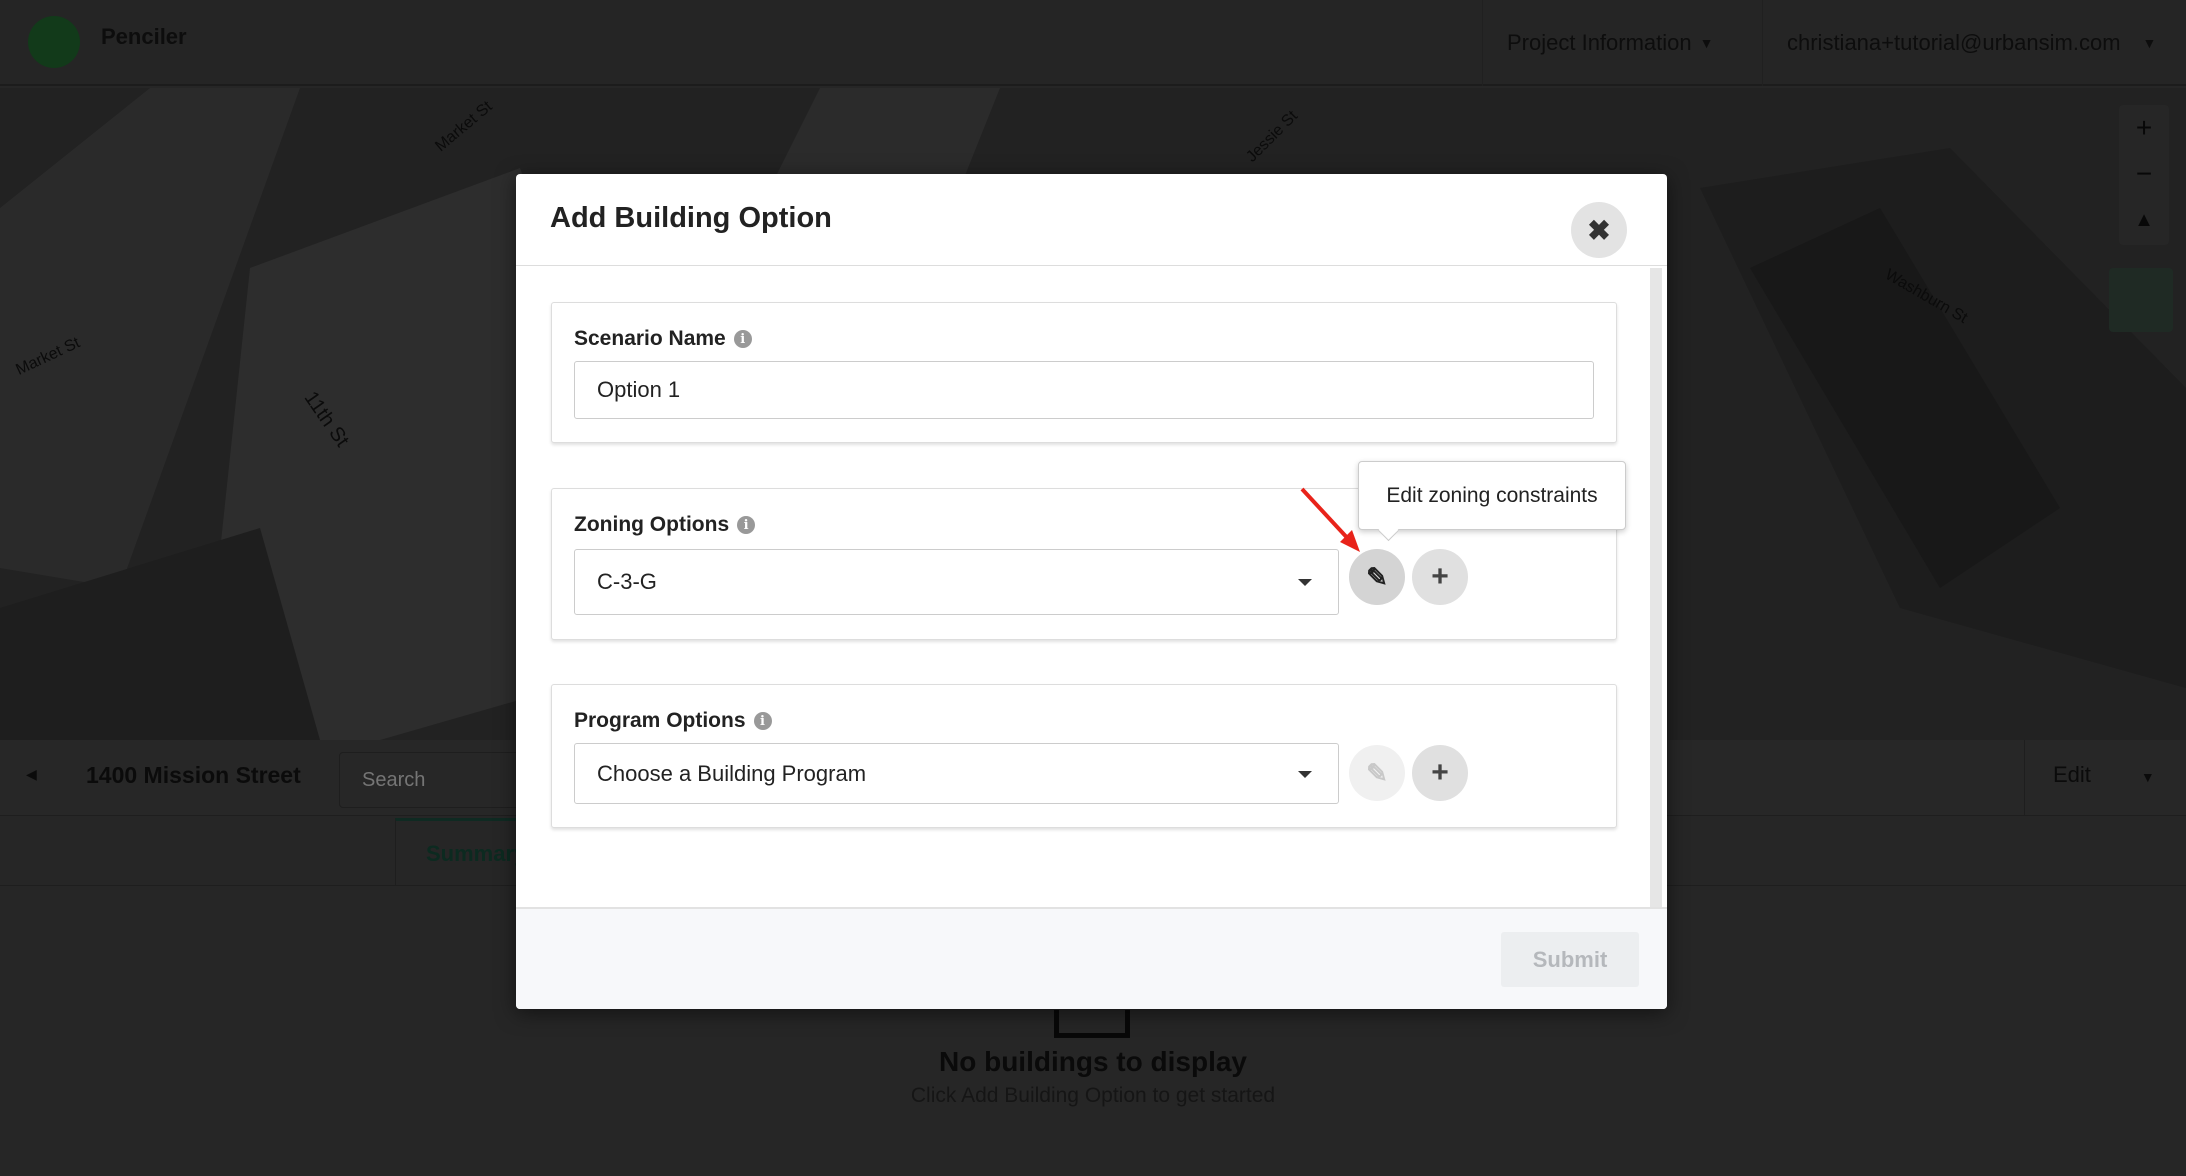 This screenshot has height=1176, width=2186. I want to click on zoom-in-button: +, so click(2144, 128).